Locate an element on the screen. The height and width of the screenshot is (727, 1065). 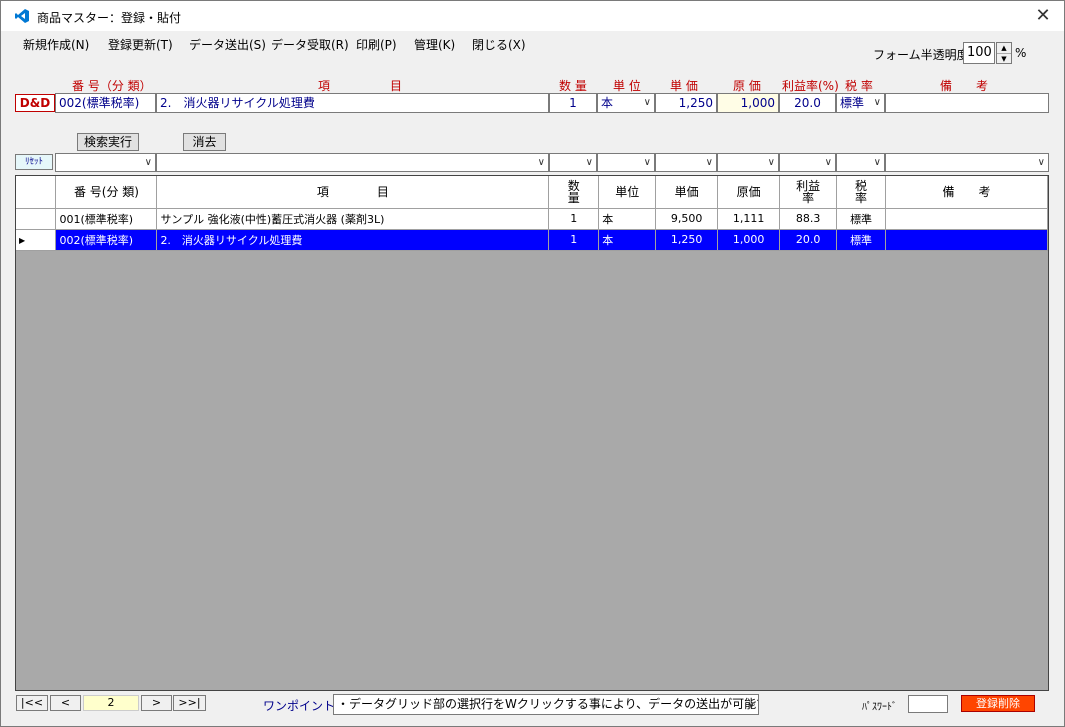
menu-close: 閉じる(X) is located at coordinates (499, 44).